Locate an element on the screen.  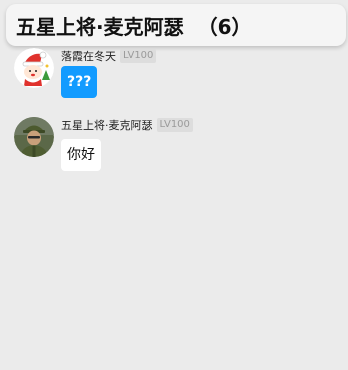
message-row: 五星上将·麦克阿瑟 LV100 你好 is located at coordinates (164, 147).